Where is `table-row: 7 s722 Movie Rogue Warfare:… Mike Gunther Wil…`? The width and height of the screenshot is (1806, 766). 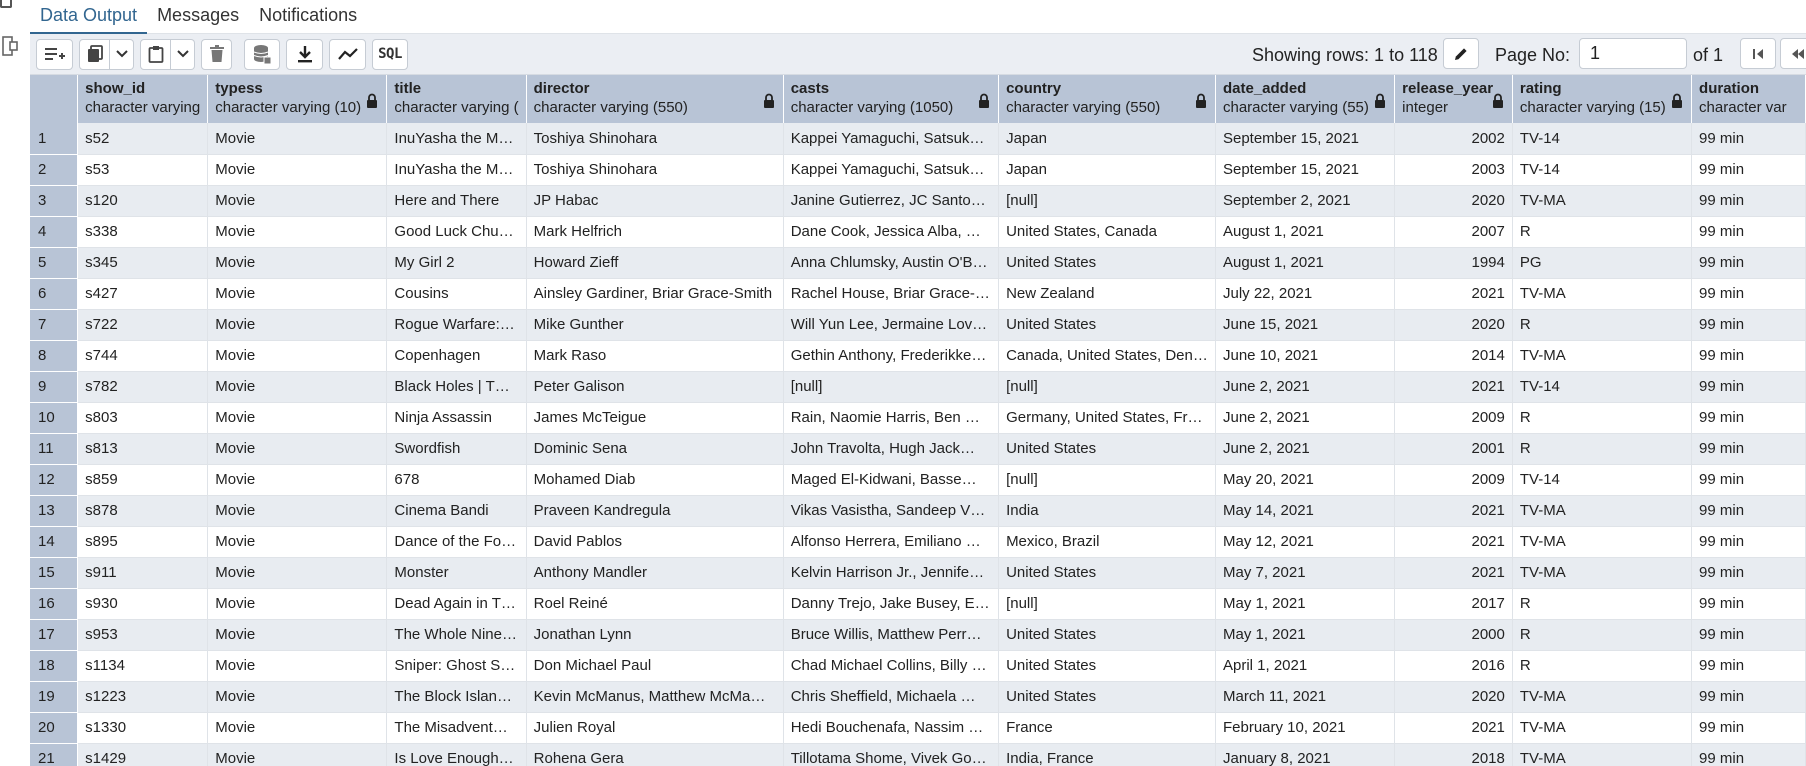 table-row: 7 s722 Movie Rogue Warfare:… Mike Gunther Wil… is located at coordinates (918, 325).